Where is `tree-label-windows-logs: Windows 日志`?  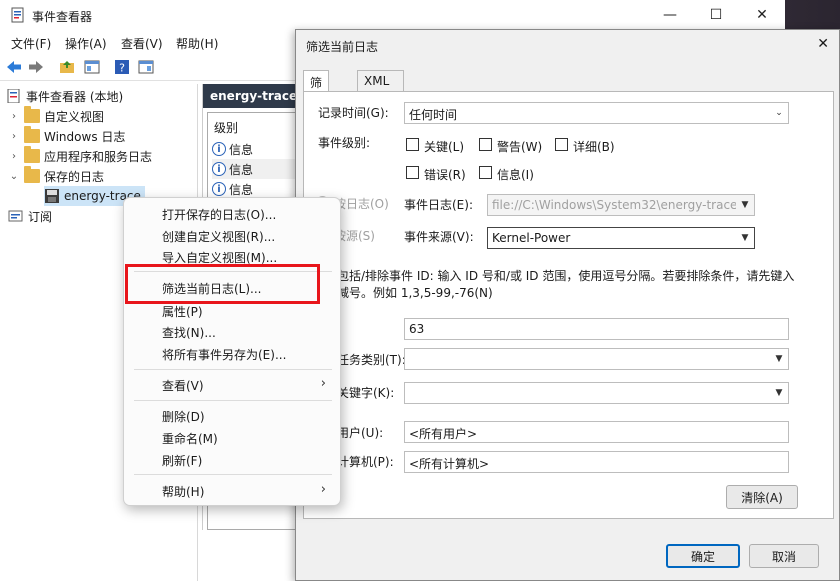 tree-label-windows-logs: Windows 日志 is located at coordinates (85, 136).